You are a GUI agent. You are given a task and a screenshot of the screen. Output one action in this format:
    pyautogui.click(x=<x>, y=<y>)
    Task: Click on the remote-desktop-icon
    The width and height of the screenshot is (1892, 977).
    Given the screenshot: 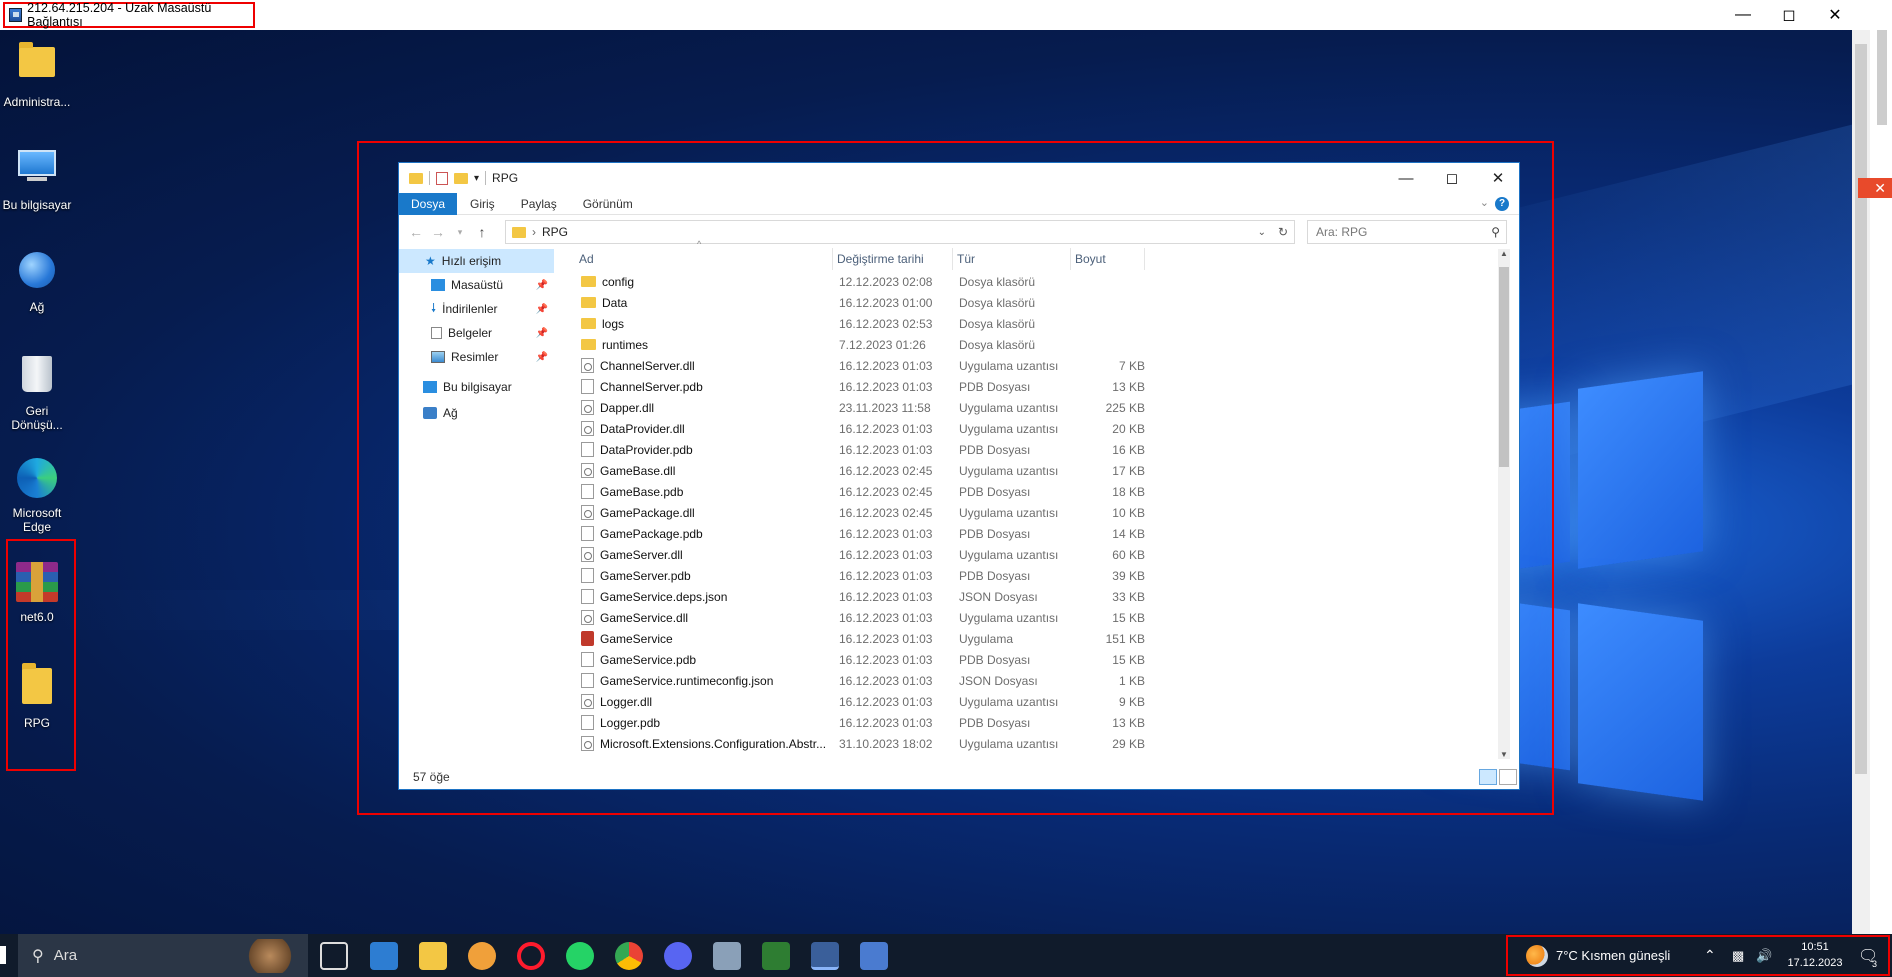 What is the action you would take?
    pyautogui.click(x=825, y=956)
    